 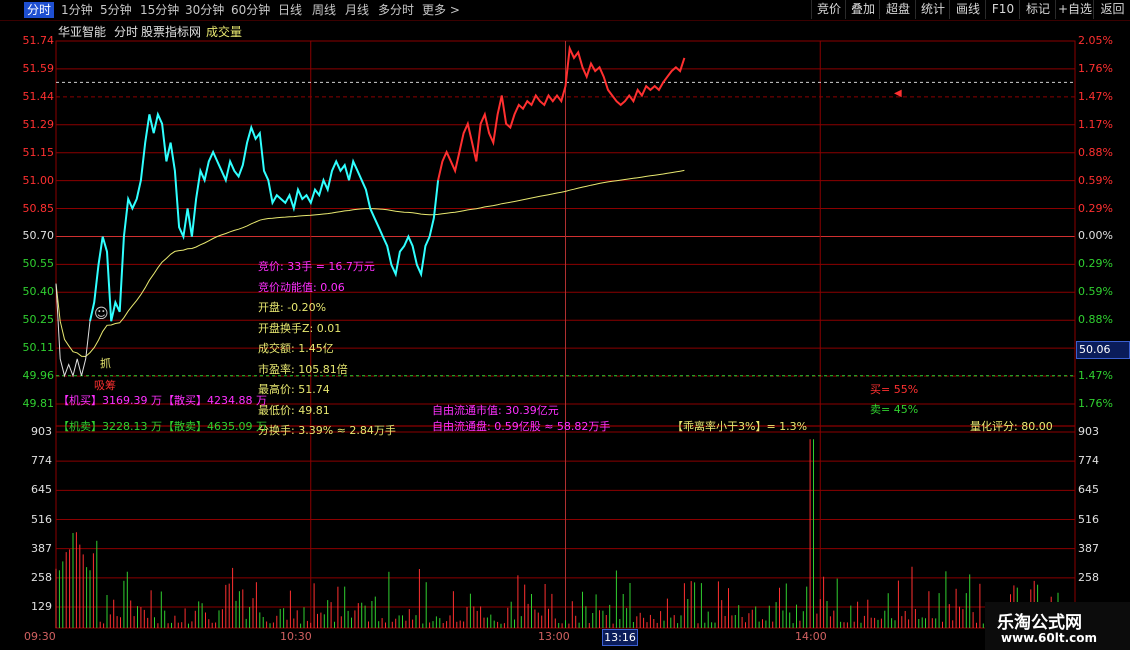 I want to click on institution-sell: 【机卖】3228.13 万, so click(x=110, y=426).